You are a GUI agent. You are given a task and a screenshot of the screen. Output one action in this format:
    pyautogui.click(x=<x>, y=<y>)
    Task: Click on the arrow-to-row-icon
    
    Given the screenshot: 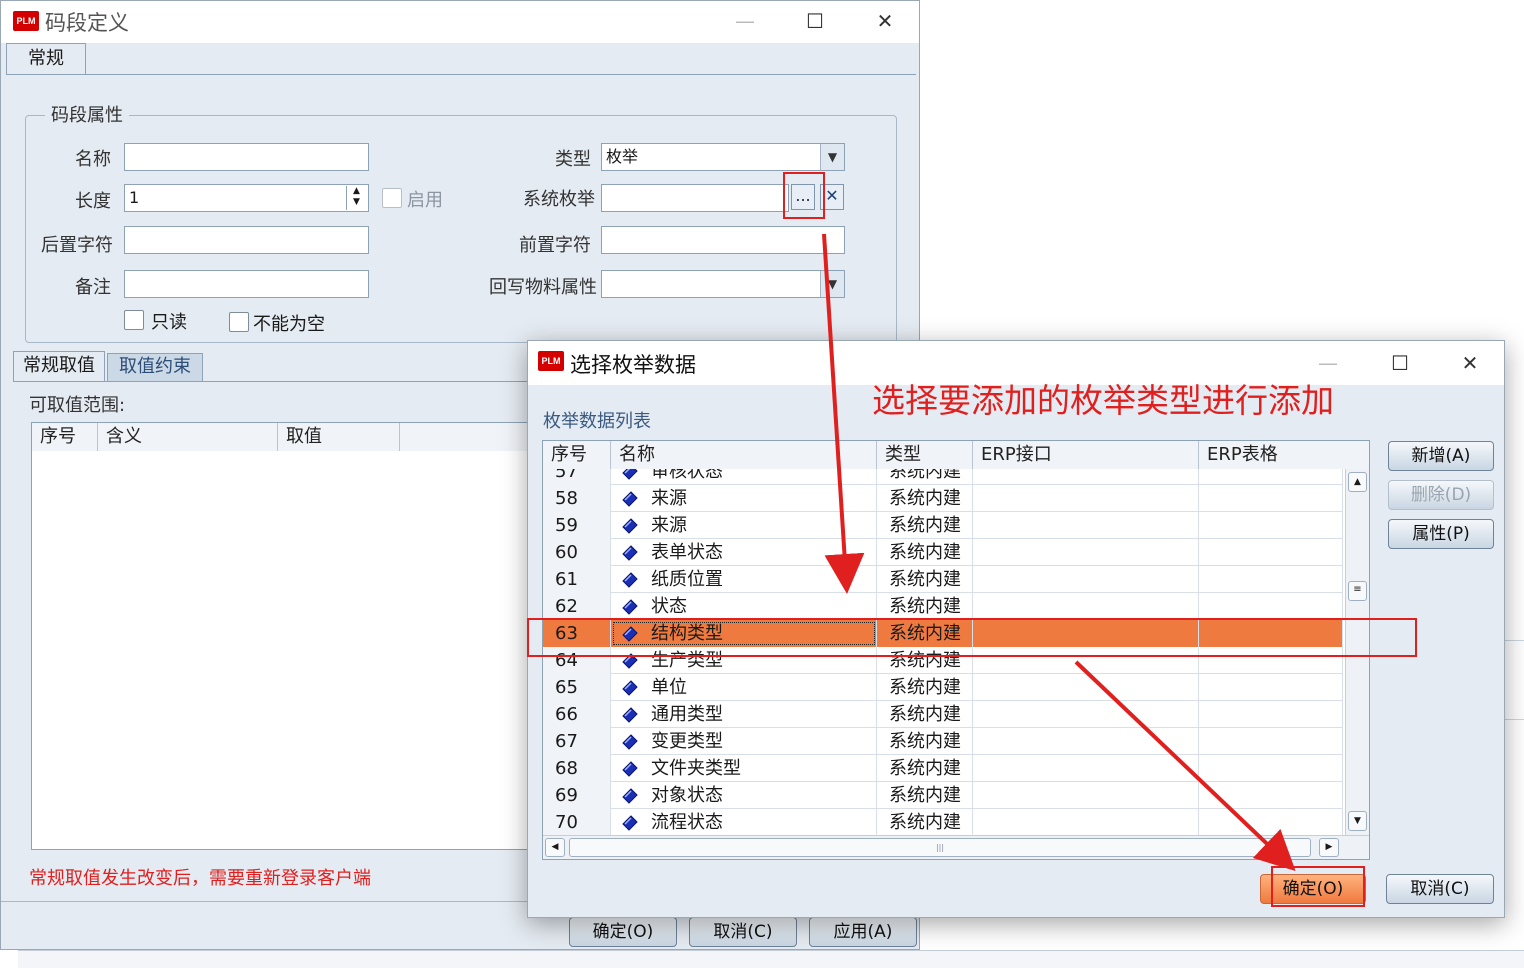 What is the action you would take?
    pyautogui.click(x=843, y=413)
    